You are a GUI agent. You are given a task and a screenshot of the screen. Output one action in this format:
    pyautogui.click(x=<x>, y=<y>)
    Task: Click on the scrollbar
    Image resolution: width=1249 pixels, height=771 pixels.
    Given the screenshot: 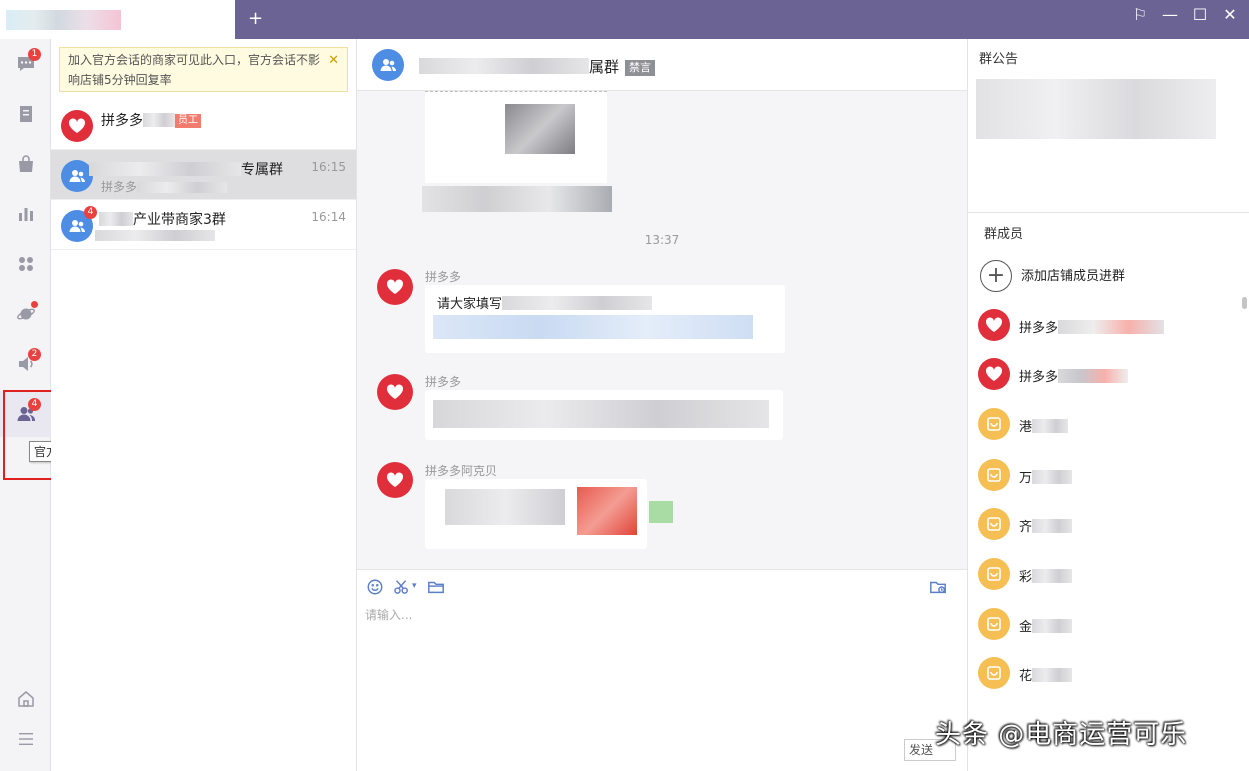 What is the action you would take?
    pyautogui.click(x=1244, y=303)
    